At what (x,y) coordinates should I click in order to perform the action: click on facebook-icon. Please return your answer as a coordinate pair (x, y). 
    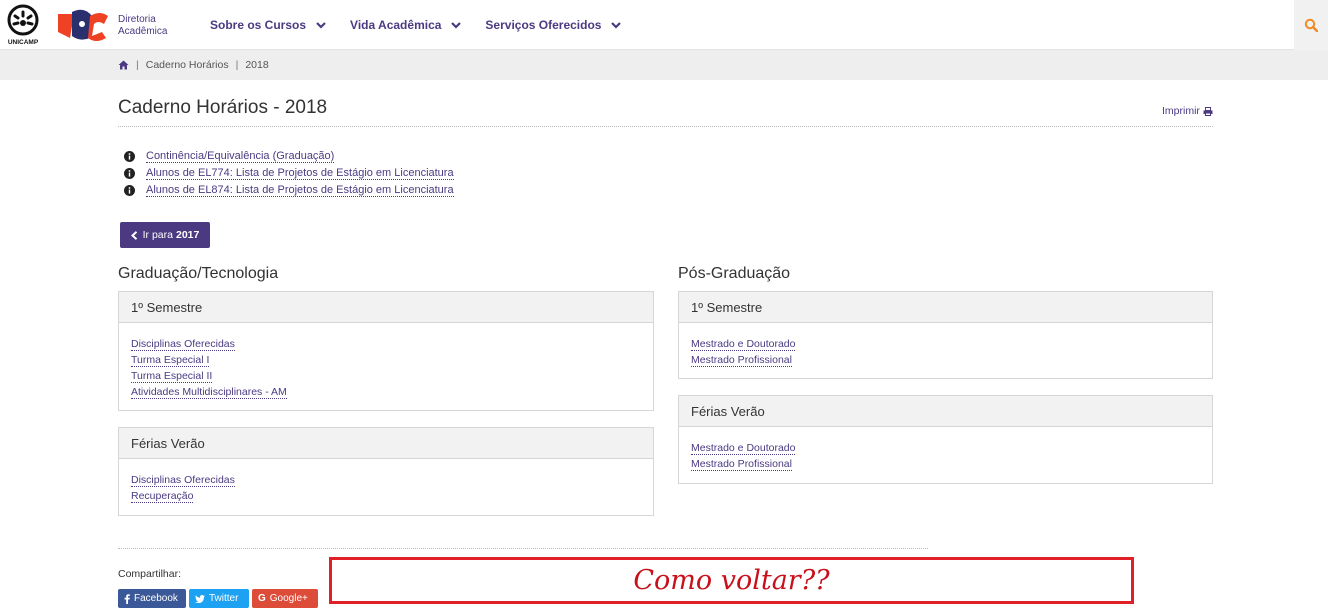
    Looking at the image, I should click on (127, 598).